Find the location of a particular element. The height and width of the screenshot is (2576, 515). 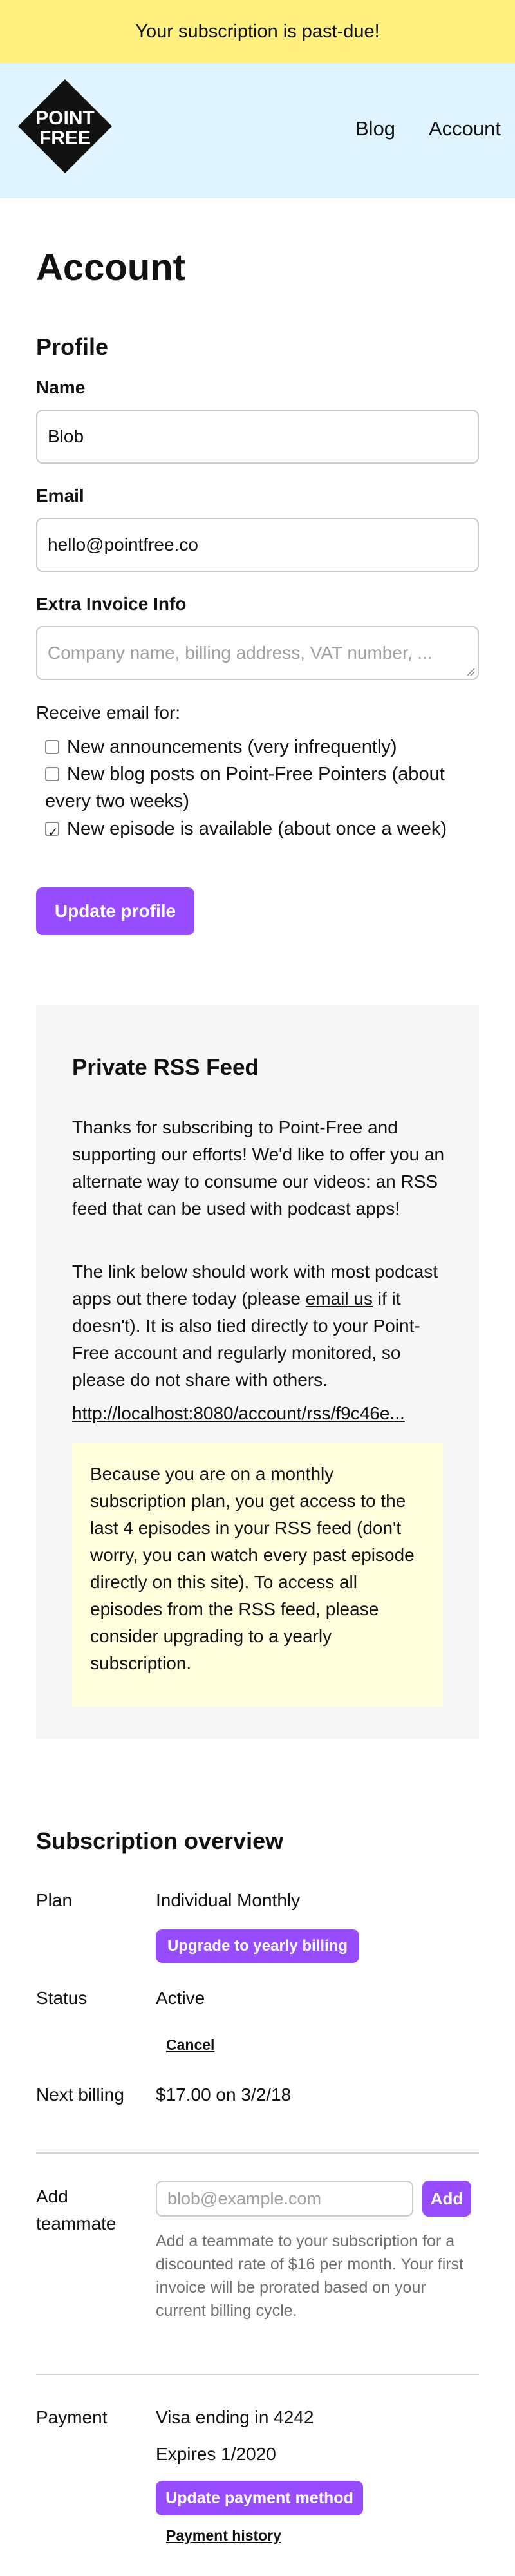

page-title: Account is located at coordinates (111, 268).